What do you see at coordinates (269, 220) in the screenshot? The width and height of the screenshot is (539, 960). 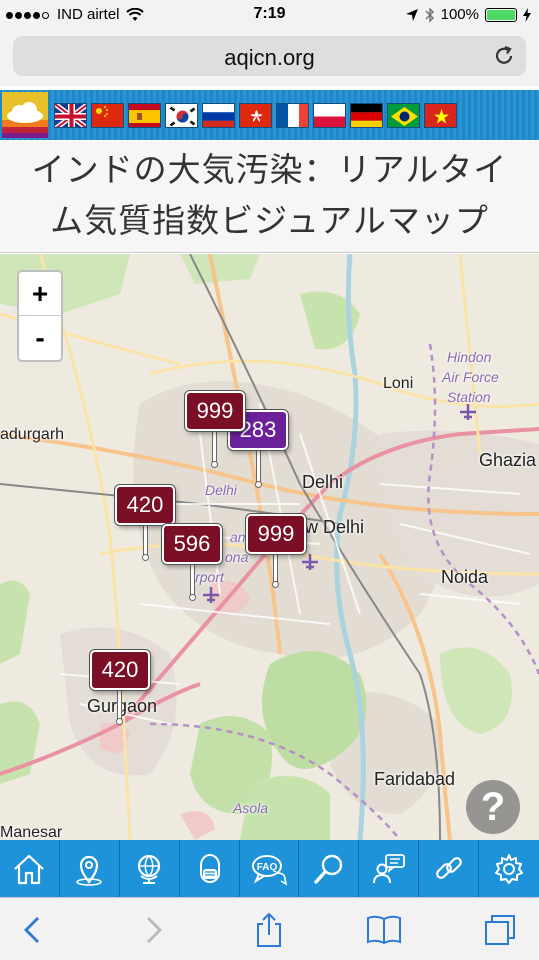 I see `page-title-line-2: ム気質指数ビジュアルマップ` at bounding box center [269, 220].